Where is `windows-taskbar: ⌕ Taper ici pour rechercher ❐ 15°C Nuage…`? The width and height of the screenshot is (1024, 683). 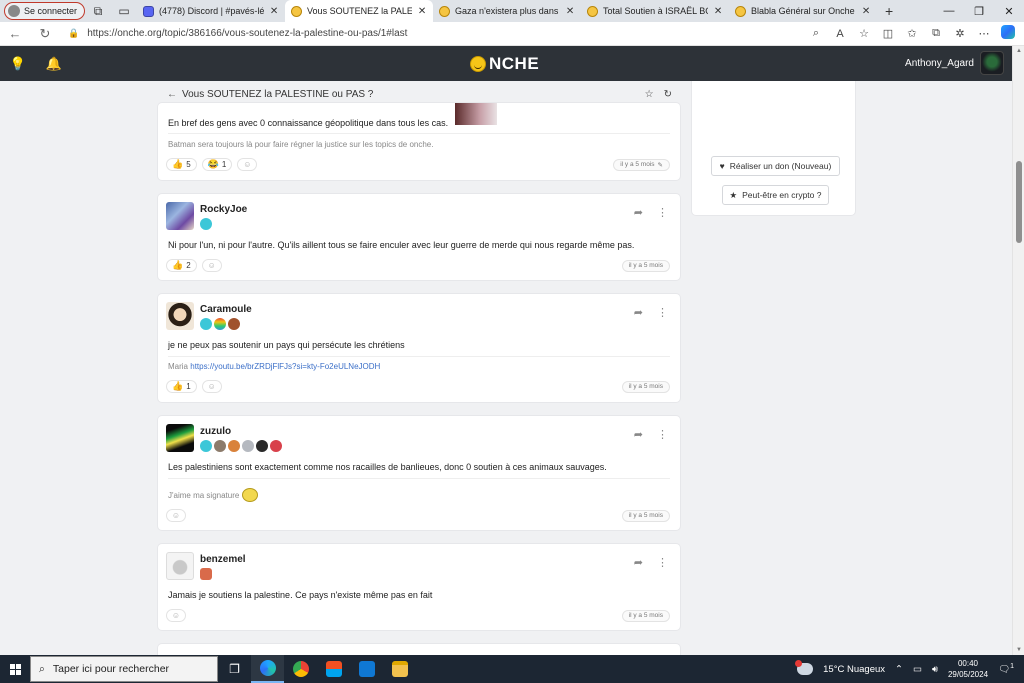
windows-taskbar: ⌕ Taper ici pour rechercher ❐ 15°C Nuage… is located at coordinates (512, 669).